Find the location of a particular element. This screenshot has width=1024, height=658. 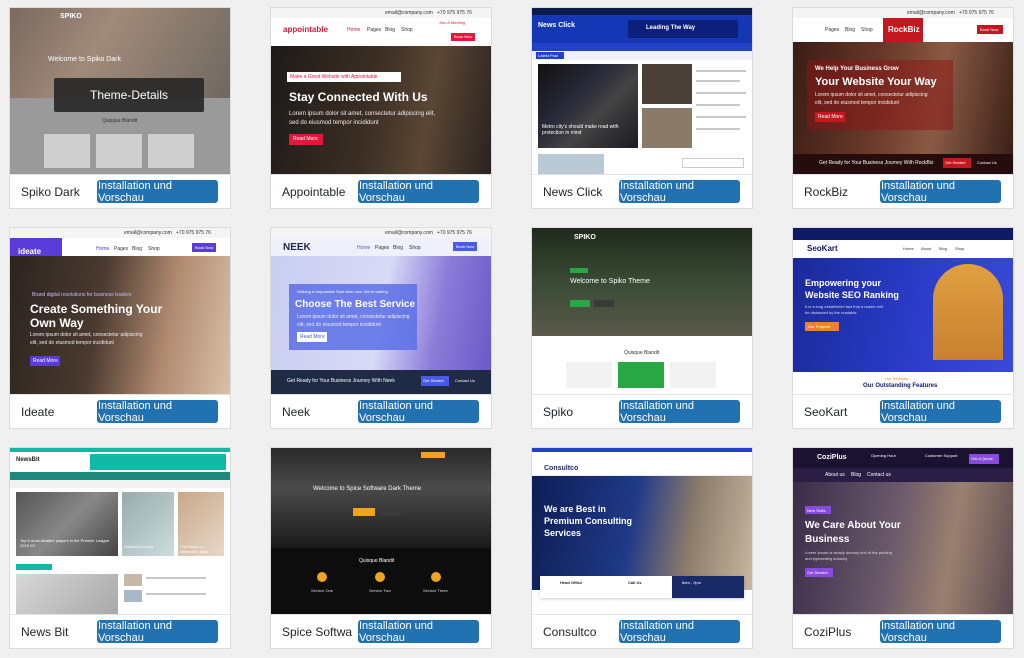

theme-card-footer: Spice Softwa Installation und Vorschau is located at coordinates (381, 631).